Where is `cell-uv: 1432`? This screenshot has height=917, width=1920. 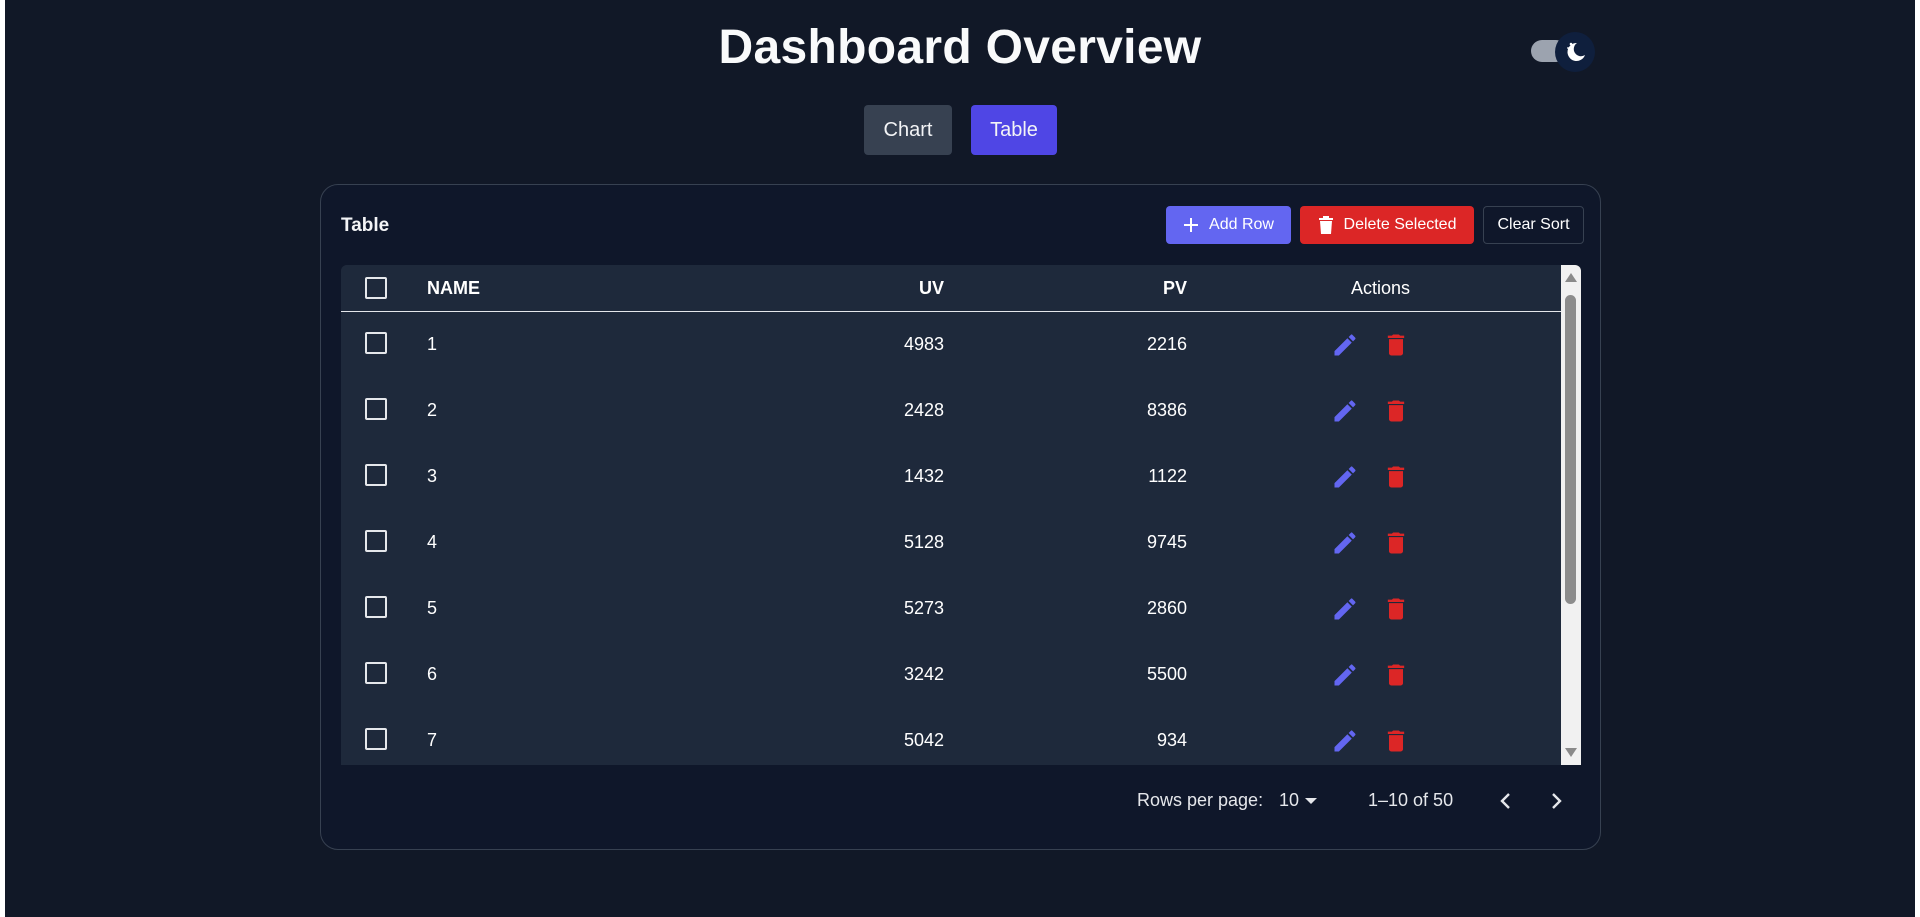
cell-uv: 1432 is located at coordinates (923, 476).